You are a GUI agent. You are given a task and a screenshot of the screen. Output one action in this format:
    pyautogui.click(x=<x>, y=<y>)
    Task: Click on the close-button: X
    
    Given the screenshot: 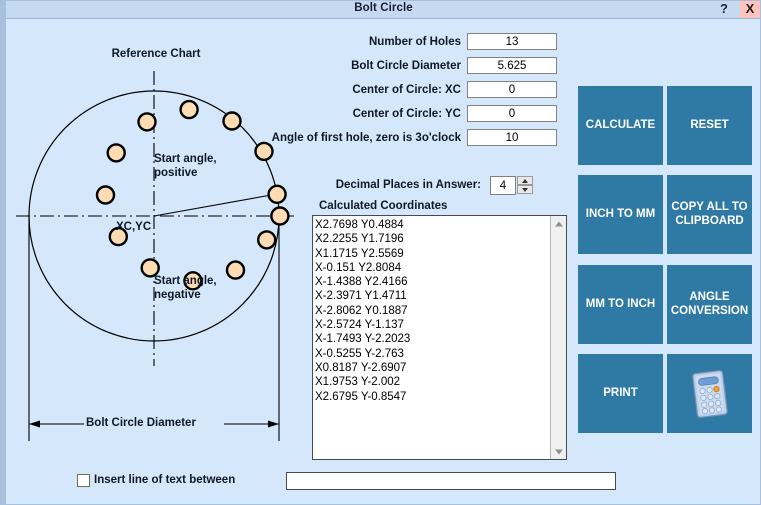 What is the action you would take?
    pyautogui.click(x=750, y=9)
    